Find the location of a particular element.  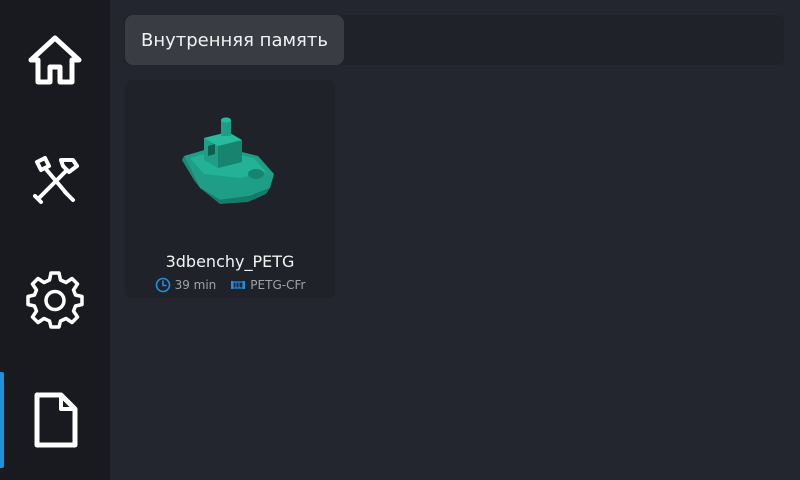

tools-icon is located at coordinates (56, 180).